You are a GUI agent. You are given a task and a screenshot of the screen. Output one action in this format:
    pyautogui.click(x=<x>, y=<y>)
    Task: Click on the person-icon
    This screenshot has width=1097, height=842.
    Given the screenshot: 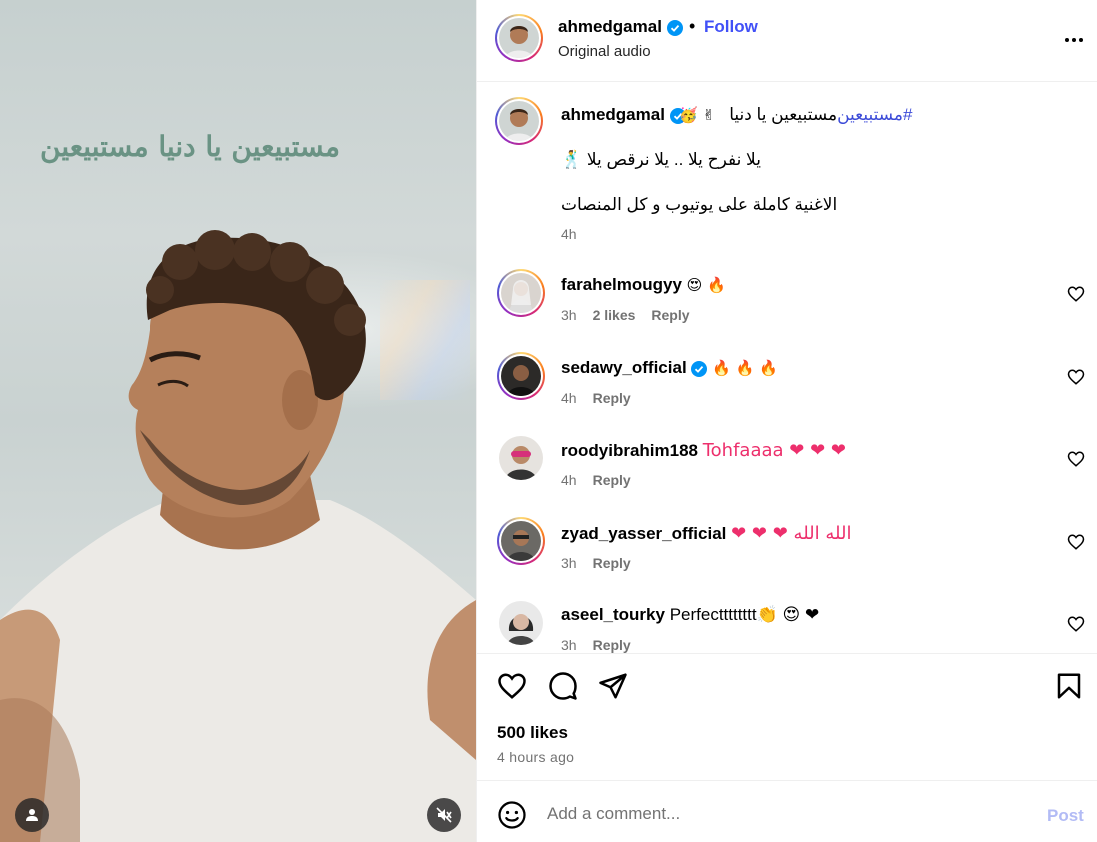 What is the action you would take?
    pyautogui.click(x=32, y=815)
    